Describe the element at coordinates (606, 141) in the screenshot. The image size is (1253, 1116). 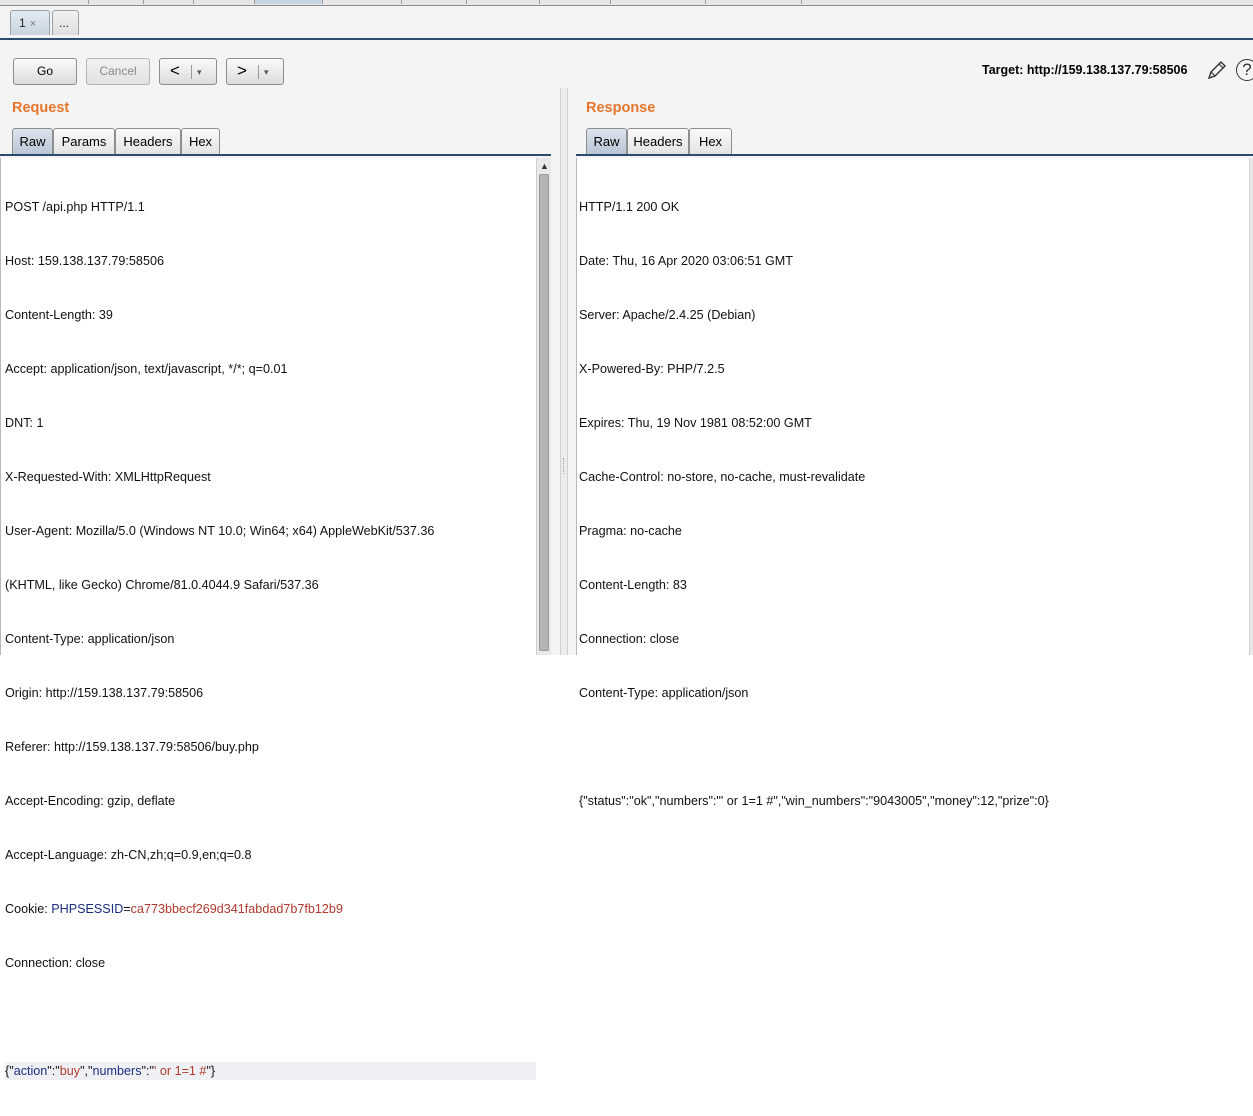
I see `response-tab-raw: Raw` at that location.